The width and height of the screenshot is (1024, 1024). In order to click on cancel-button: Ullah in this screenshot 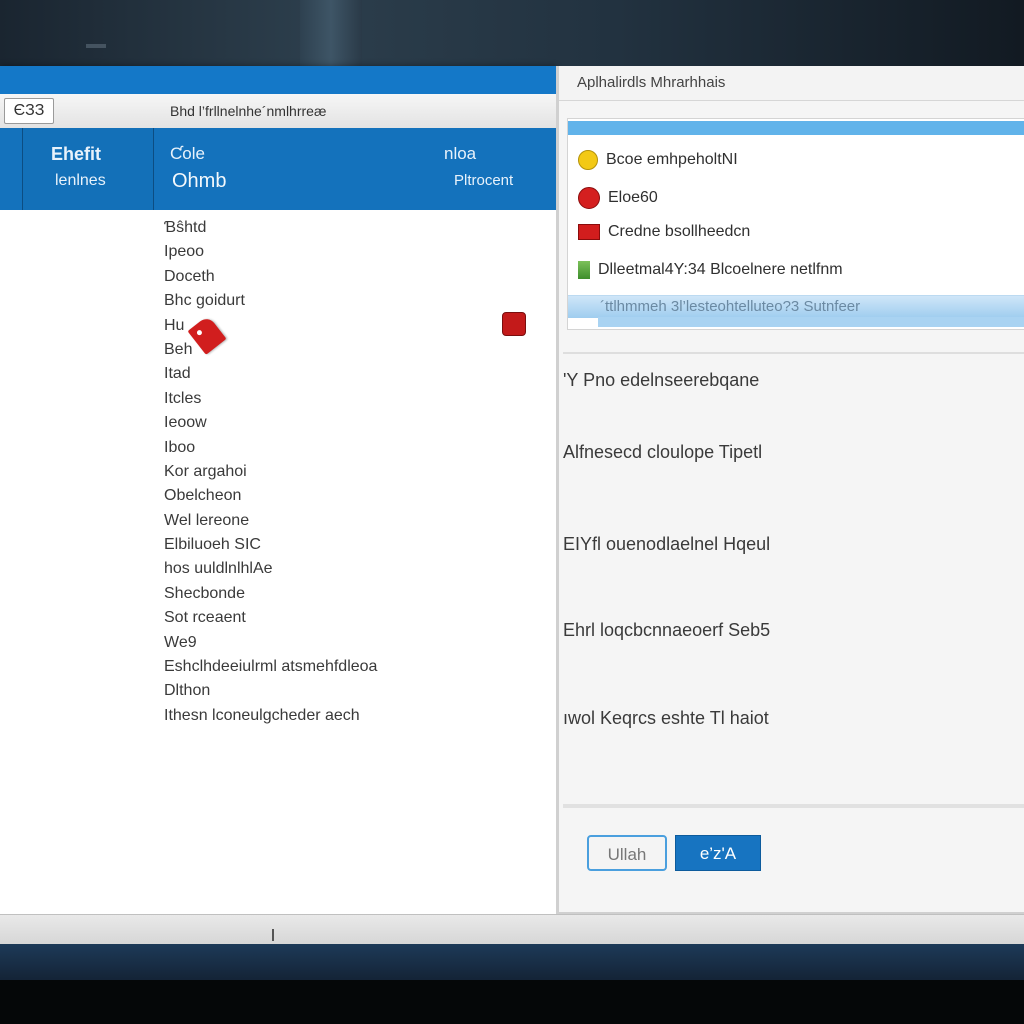, I will do `click(627, 853)`.